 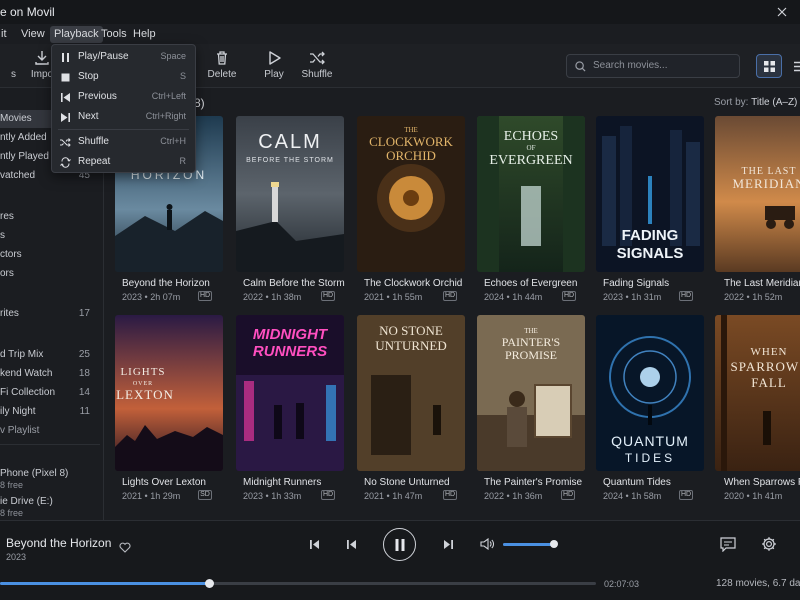 I want to click on menu-help: Help, so click(x=144, y=34).